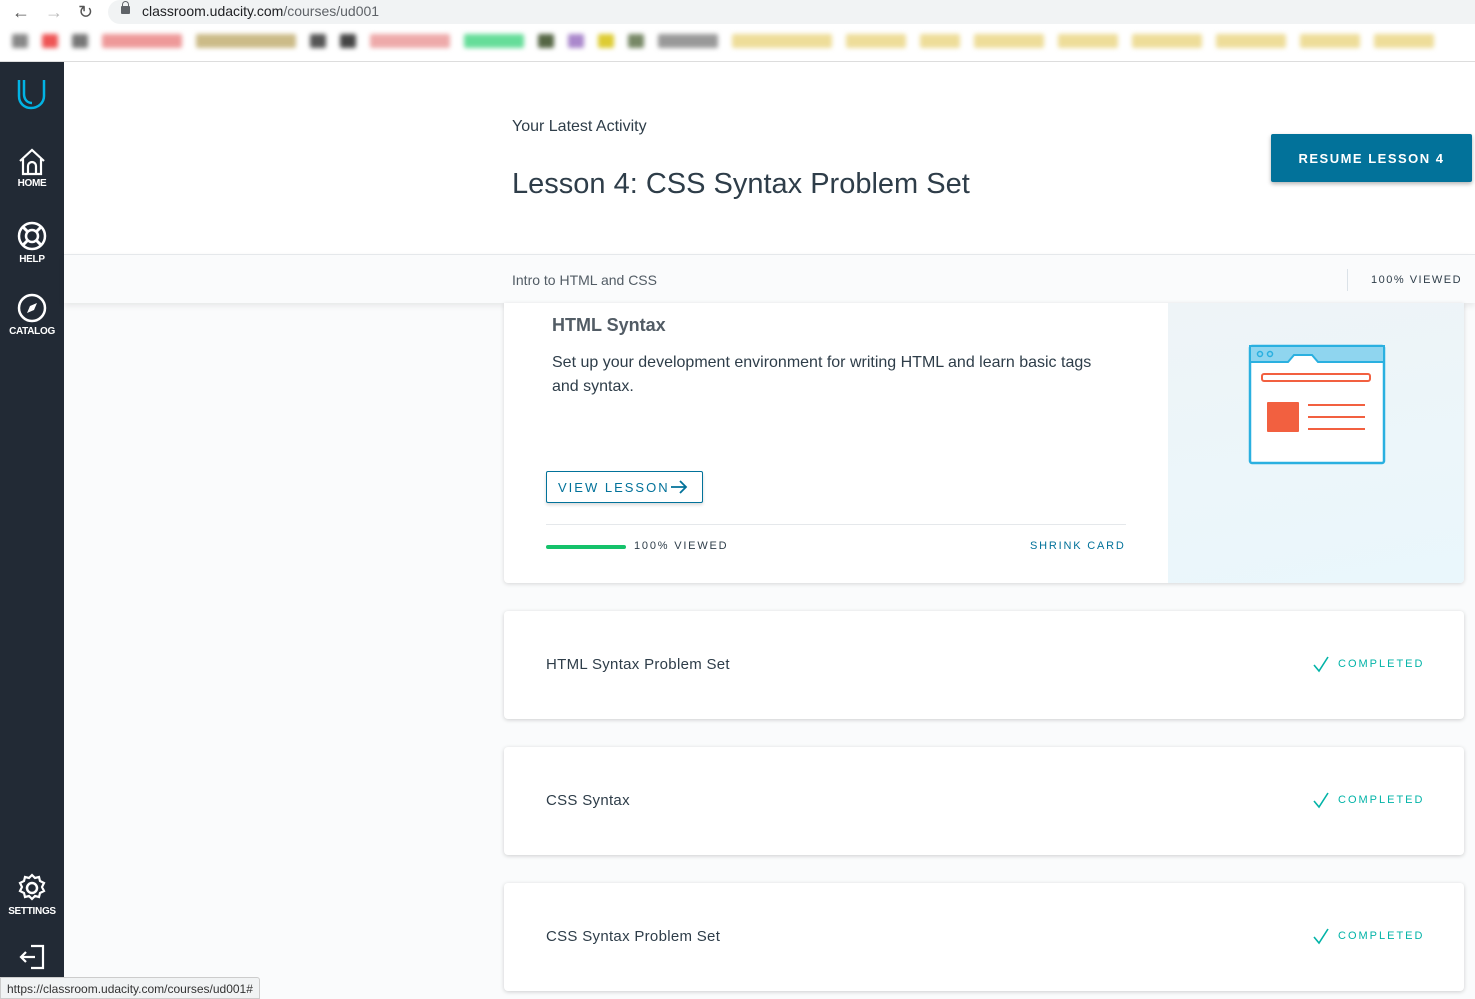  I want to click on home-icon, so click(32, 162).